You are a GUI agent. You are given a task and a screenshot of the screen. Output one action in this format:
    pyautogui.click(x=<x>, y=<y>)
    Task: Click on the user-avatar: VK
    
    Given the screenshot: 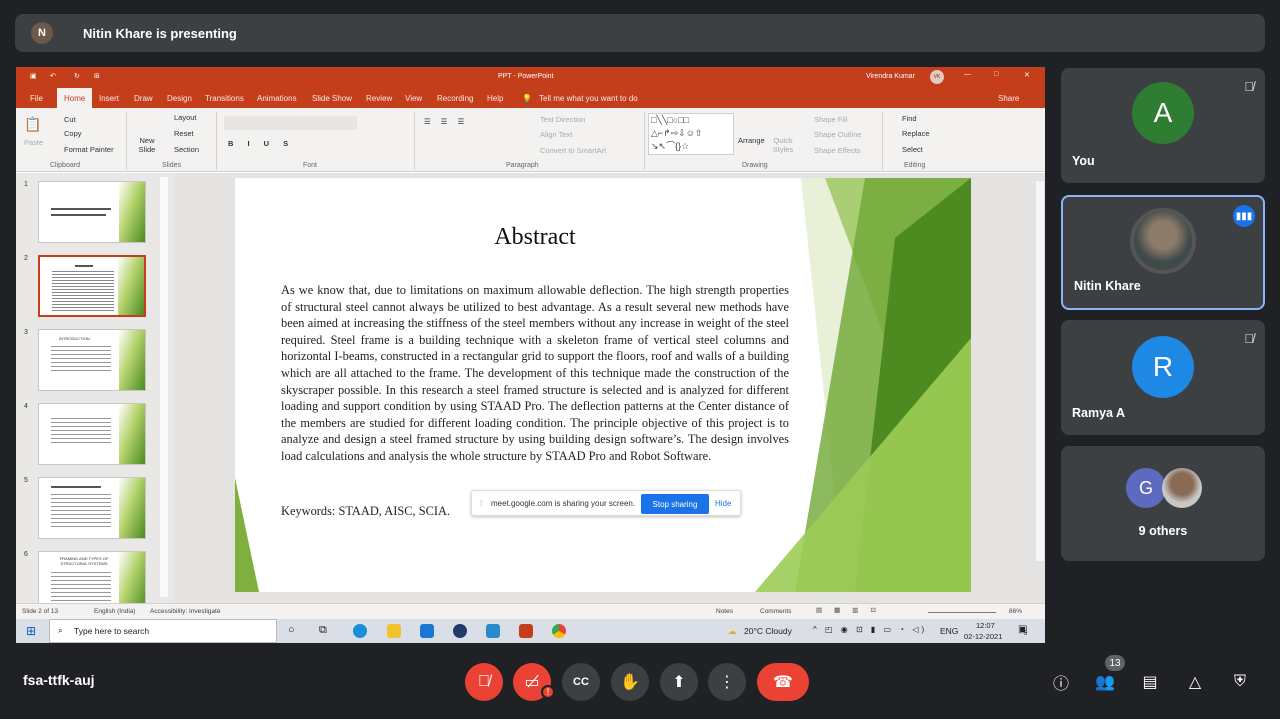 What is the action you would take?
    pyautogui.click(x=937, y=77)
    